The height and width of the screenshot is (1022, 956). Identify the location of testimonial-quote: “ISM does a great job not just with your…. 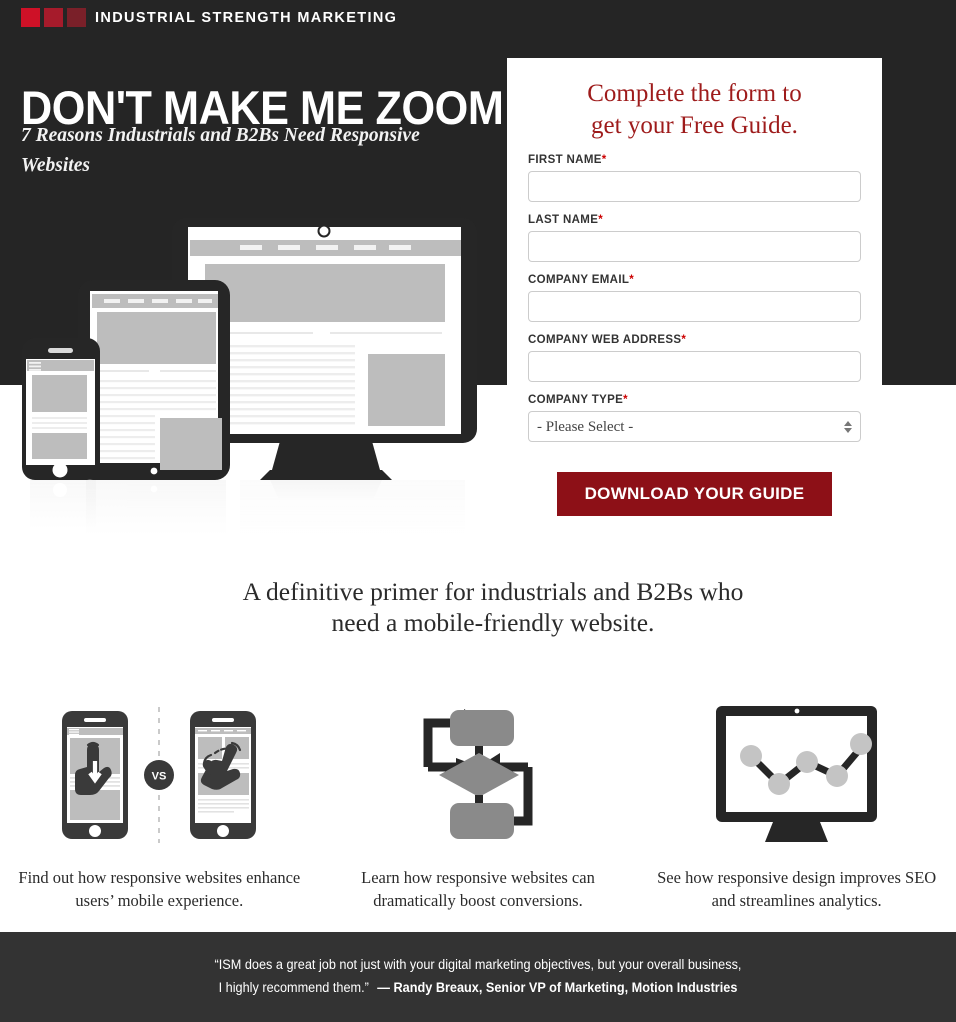
(478, 977).